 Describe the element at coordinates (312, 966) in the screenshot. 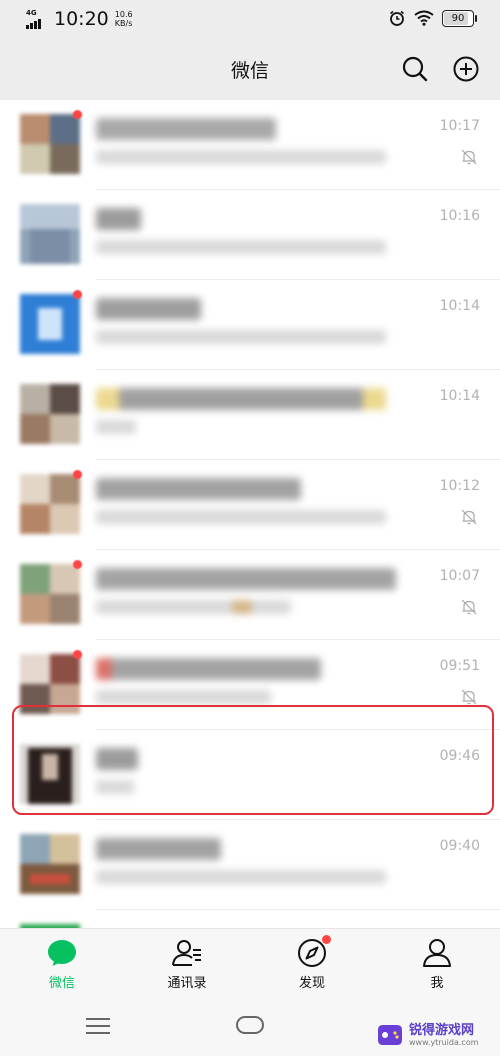

I see `tab-discover: 发现` at that location.